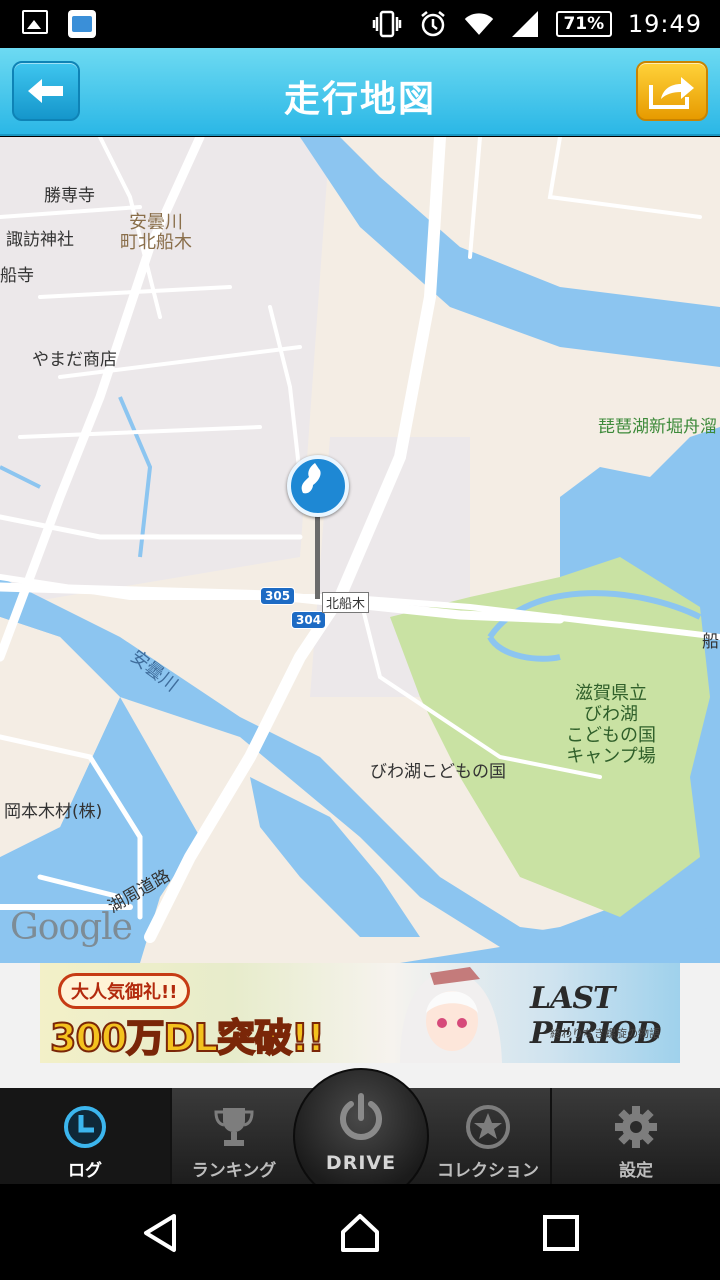  I want to click on page-title: 走行地図, so click(359, 99).